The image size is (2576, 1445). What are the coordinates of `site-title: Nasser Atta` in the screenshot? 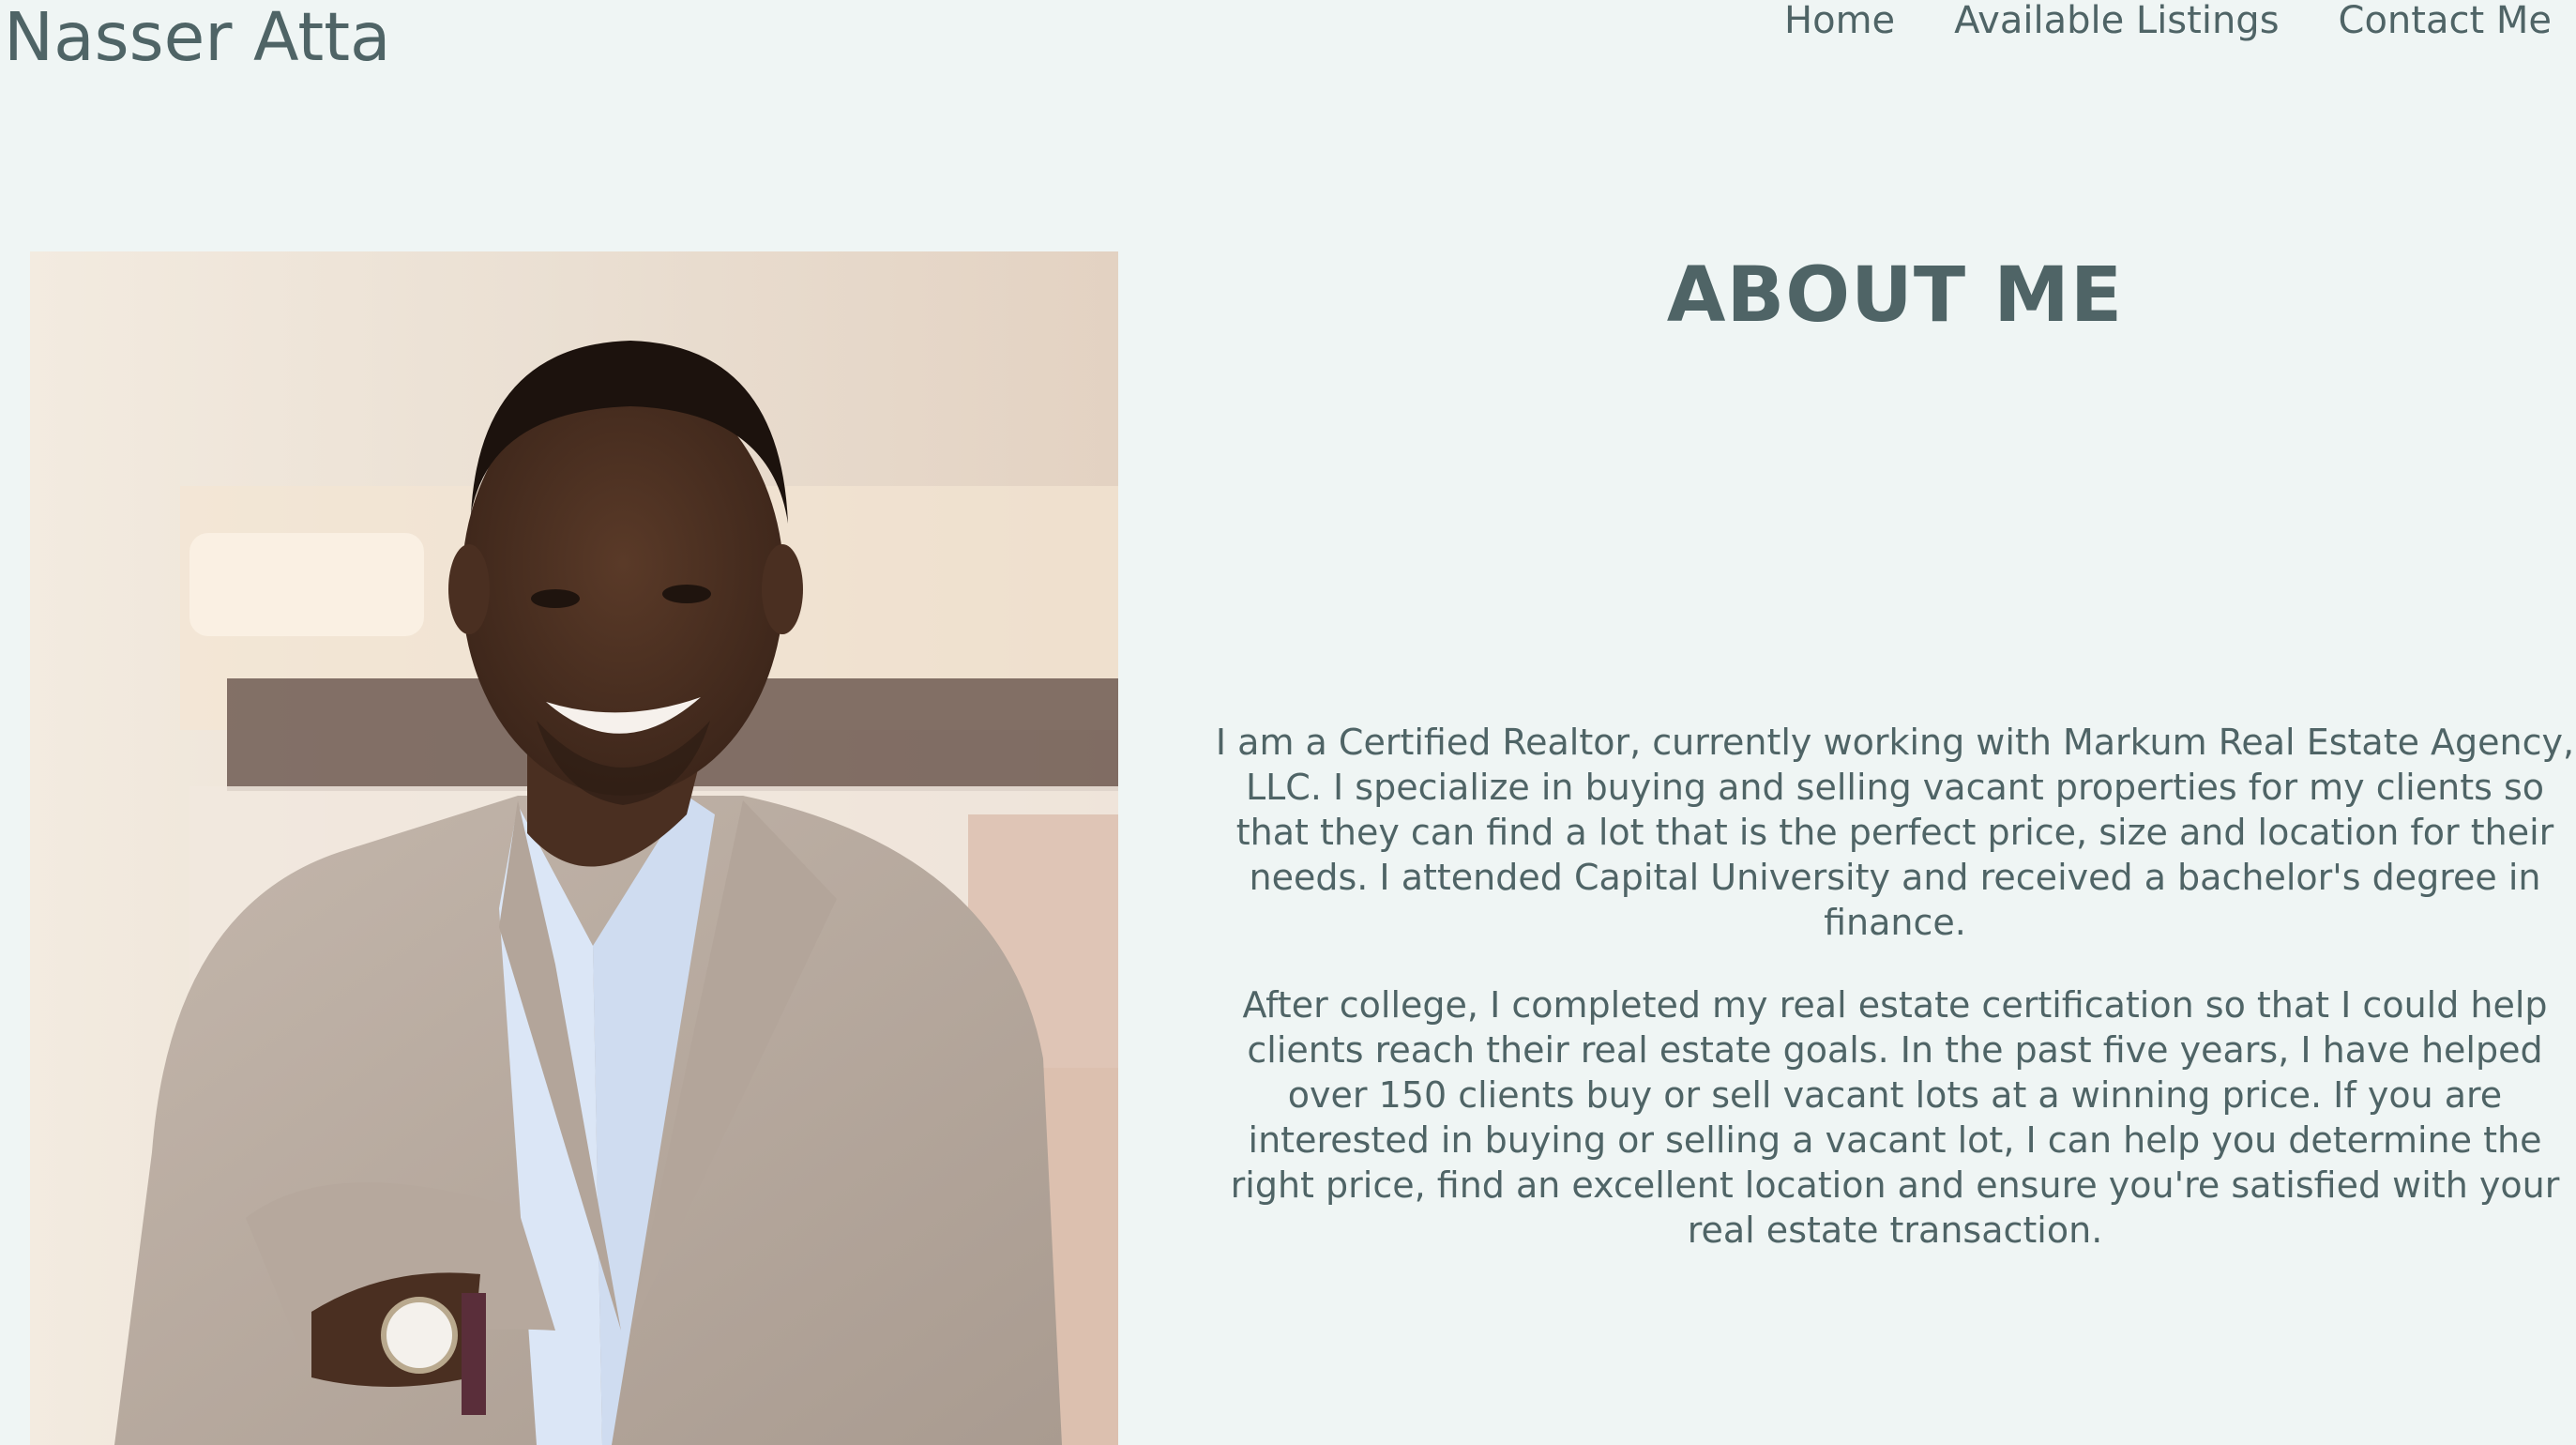 It's located at (197, 38).